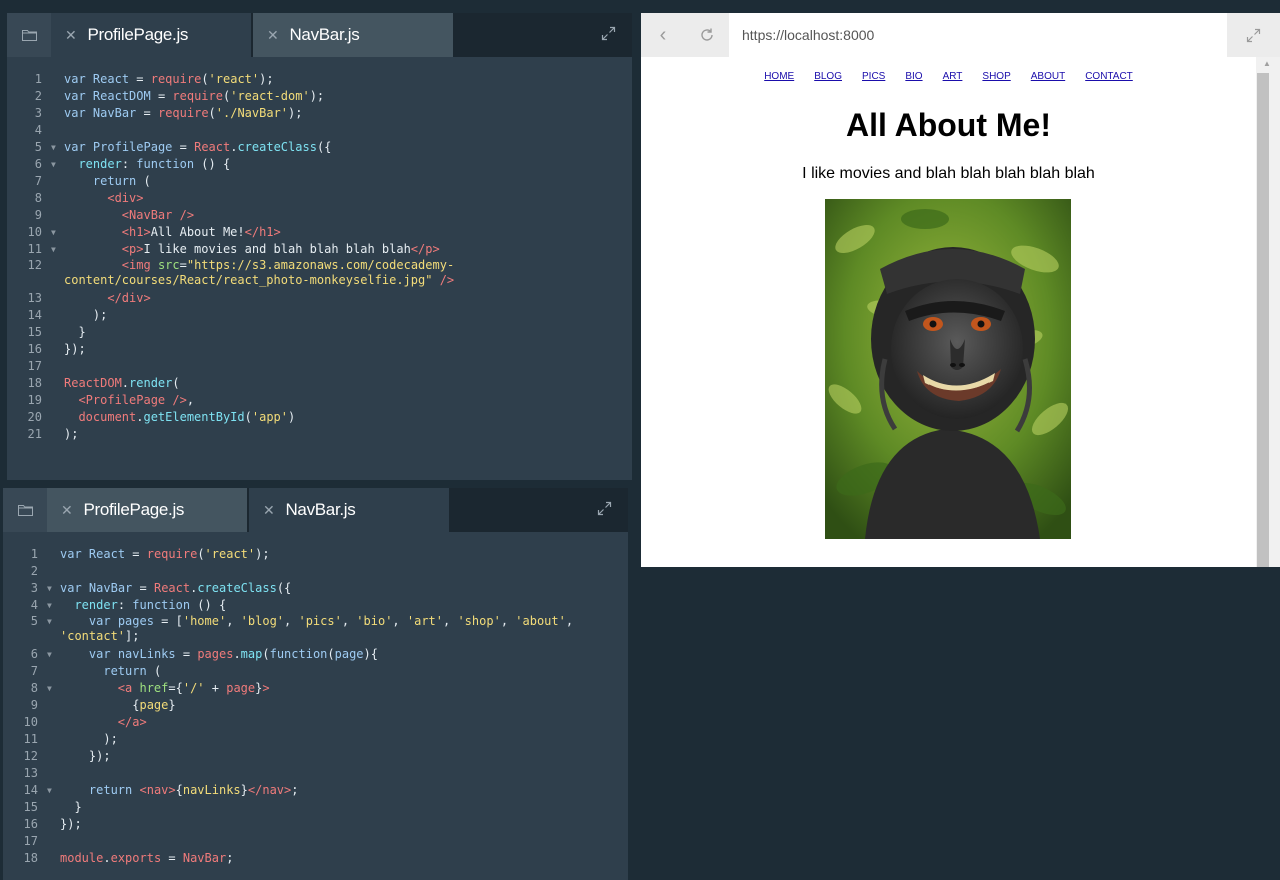  What do you see at coordinates (953, 76) in the screenshot?
I see `nav-link-art: ART` at bounding box center [953, 76].